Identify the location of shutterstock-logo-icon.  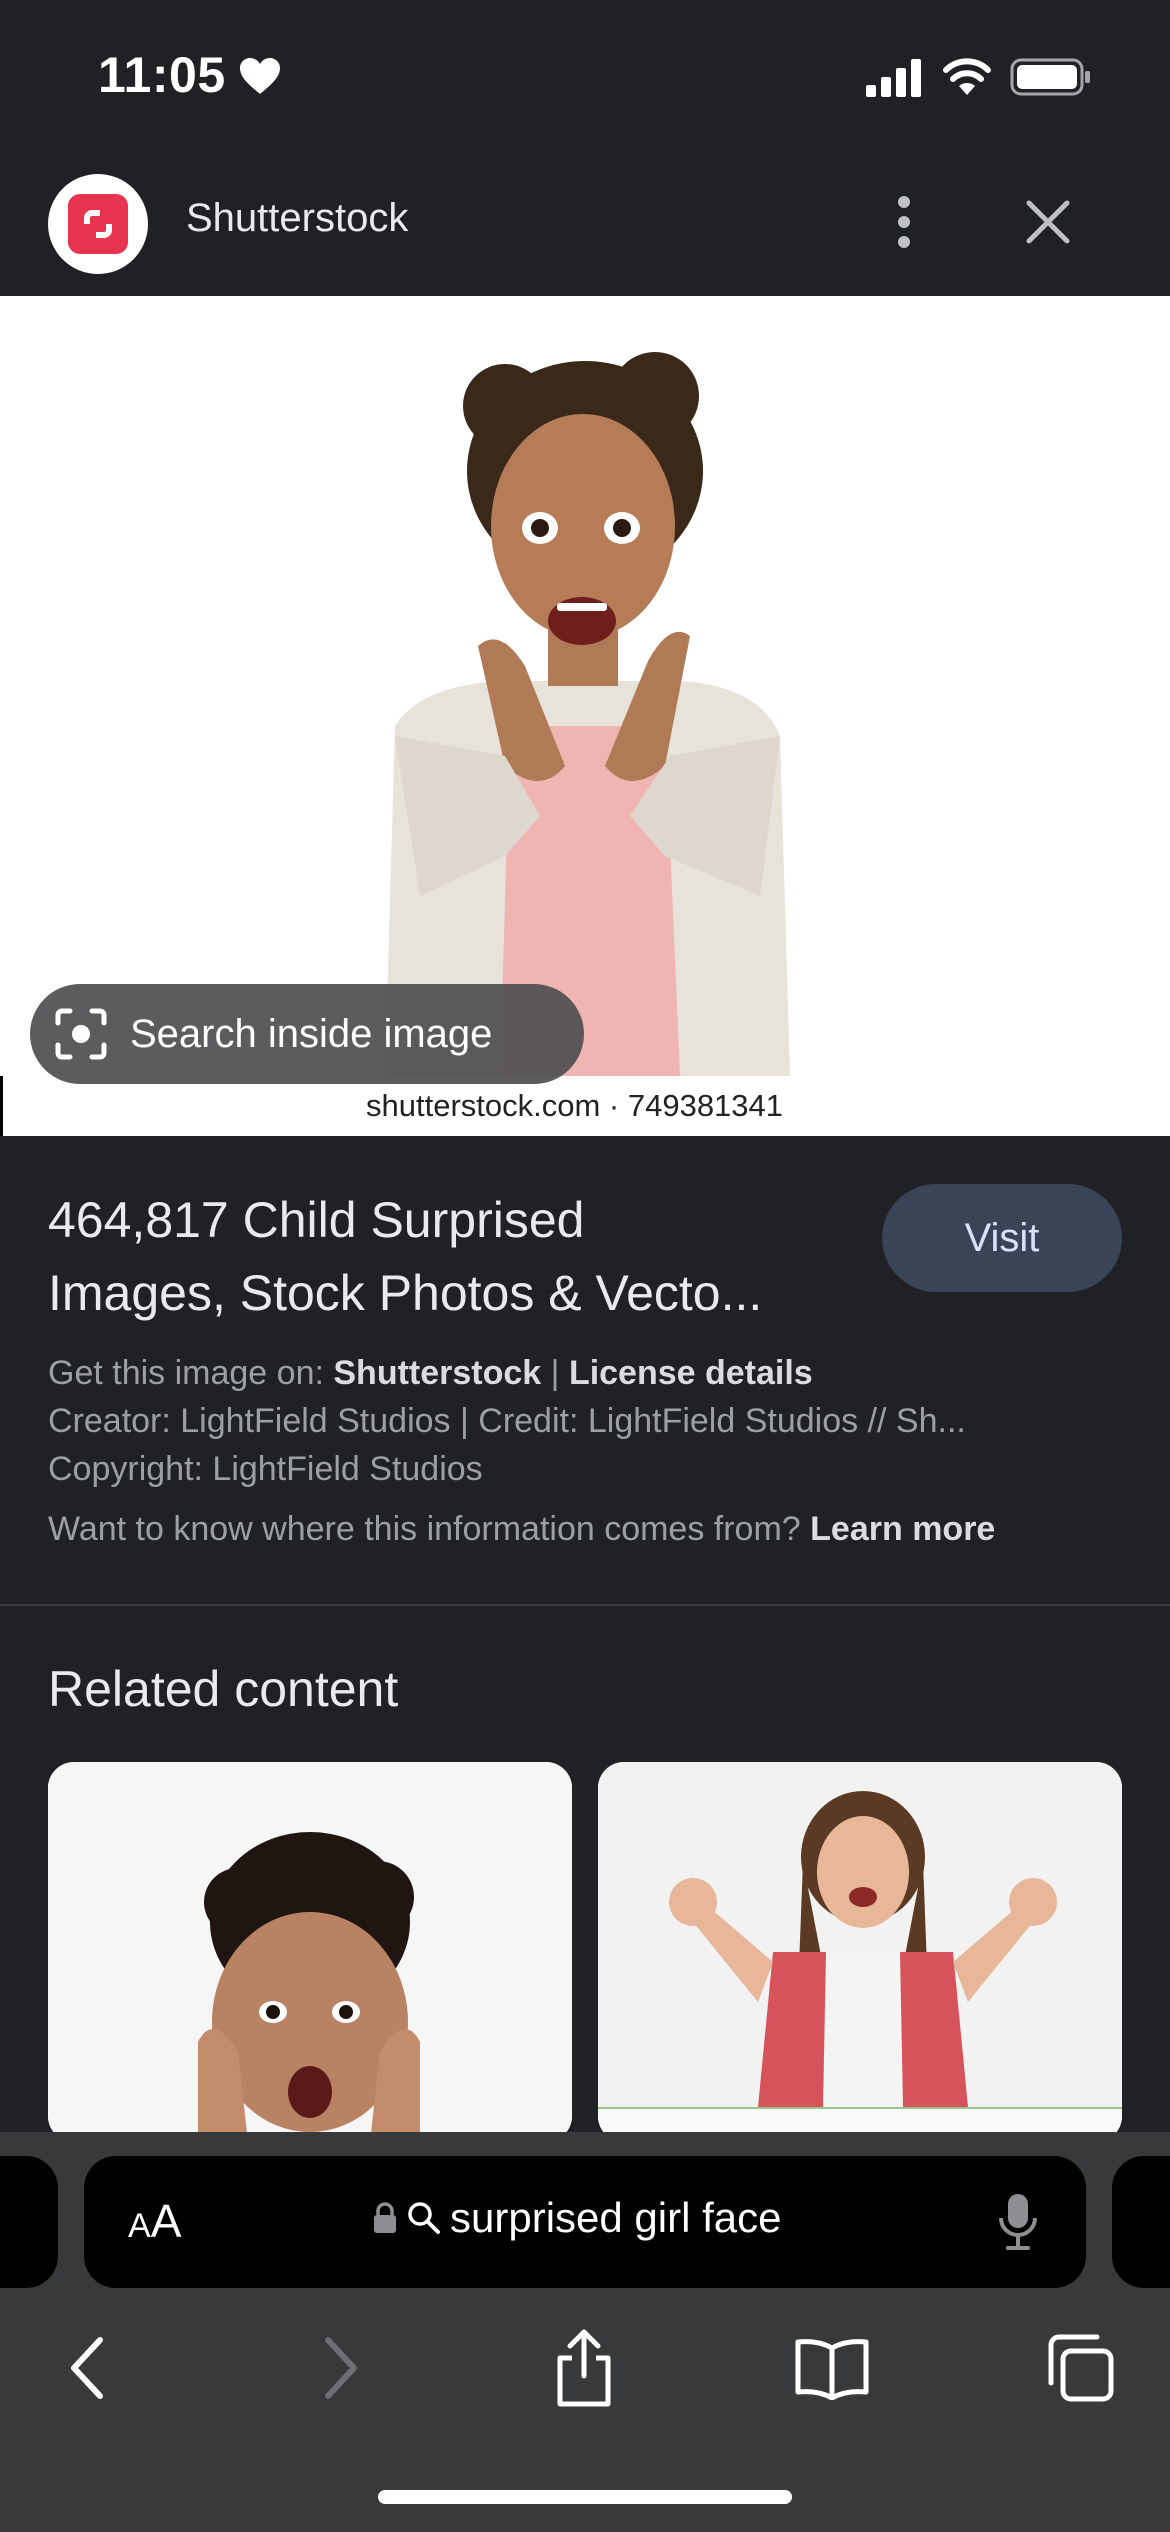
(98, 224).